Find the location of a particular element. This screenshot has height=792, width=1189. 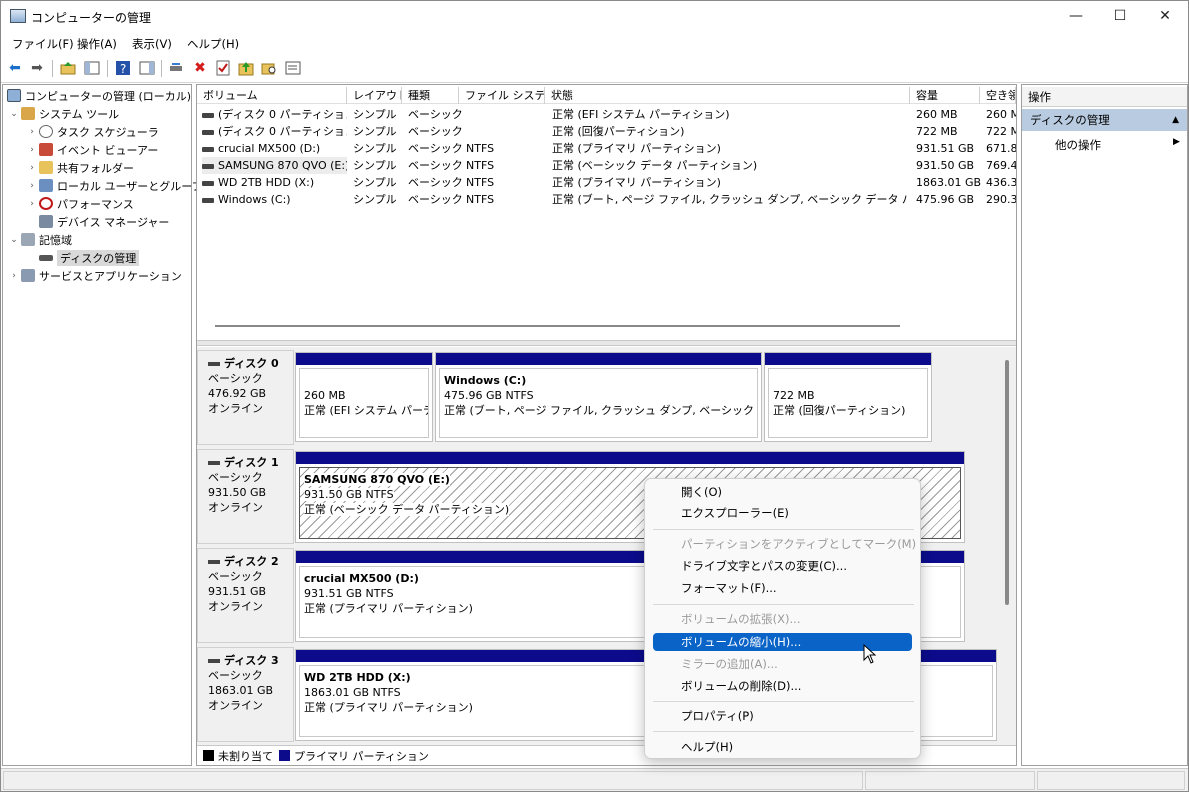

actions-disk-management: ディスクの管理 ▲ is located at coordinates (1104, 120).